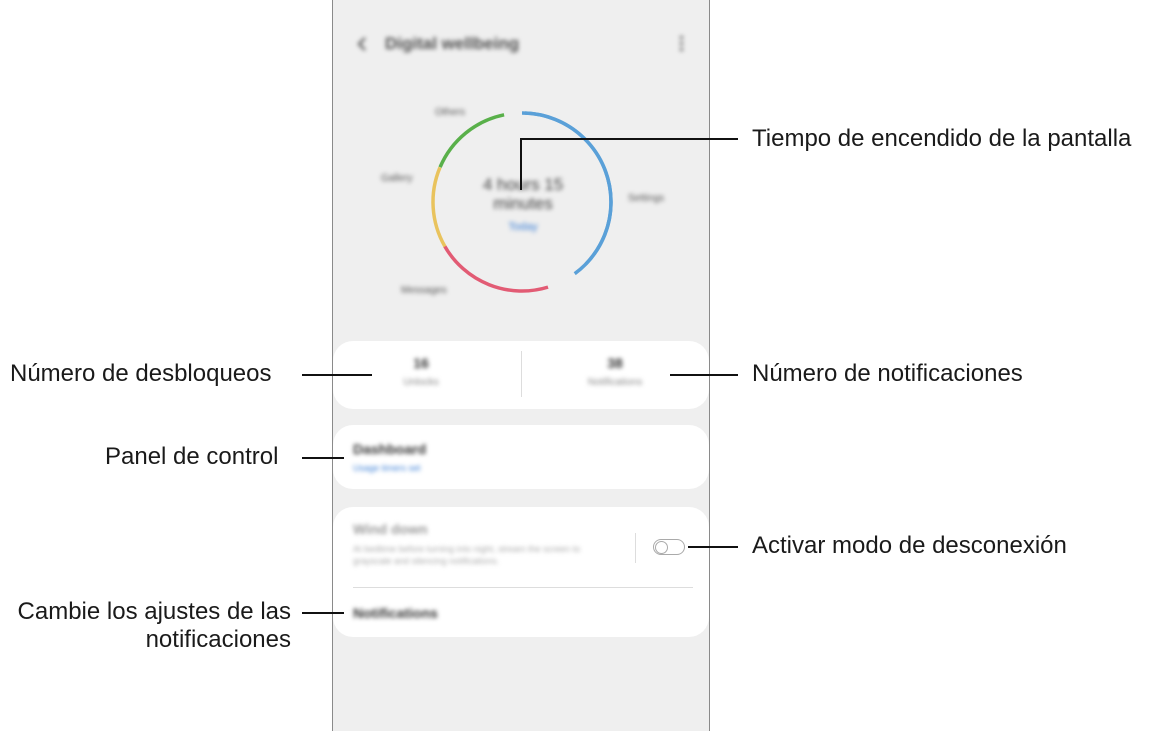  I want to click on wind-down-divider, so click(635, 548).